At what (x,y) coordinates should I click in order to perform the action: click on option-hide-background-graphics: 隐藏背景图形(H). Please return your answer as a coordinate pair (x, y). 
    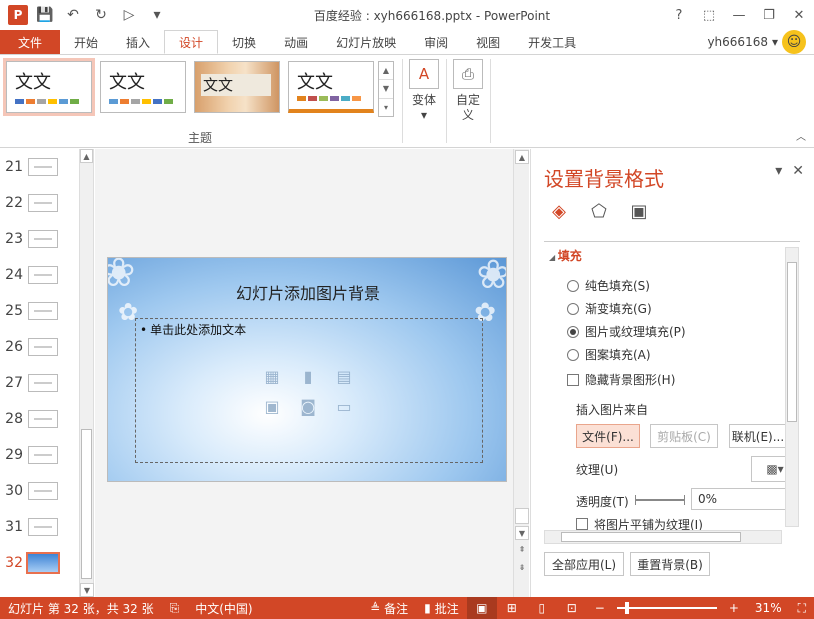
    Looking at the image, I should click on (621, 379).